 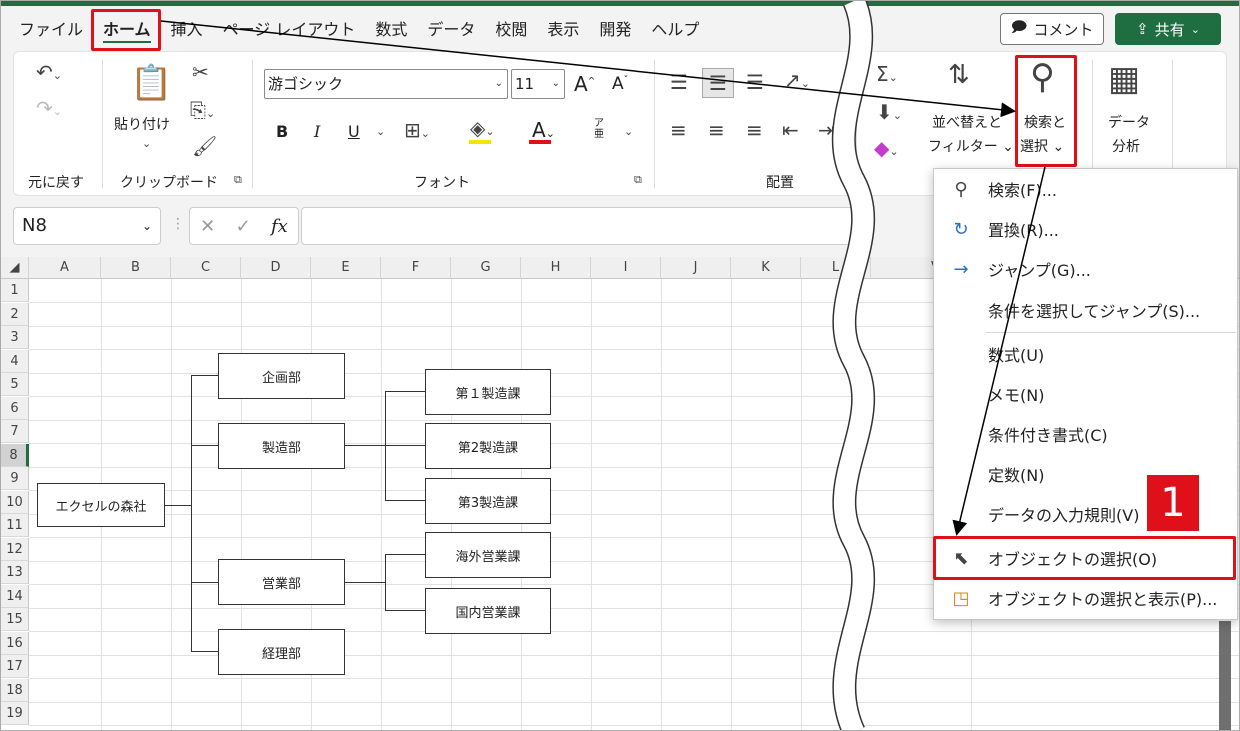 What do you see at coordinates (790, 130) in the screenshot?
I see `decrease-indent-icon: ⇤` at bounding box center [790, 130].